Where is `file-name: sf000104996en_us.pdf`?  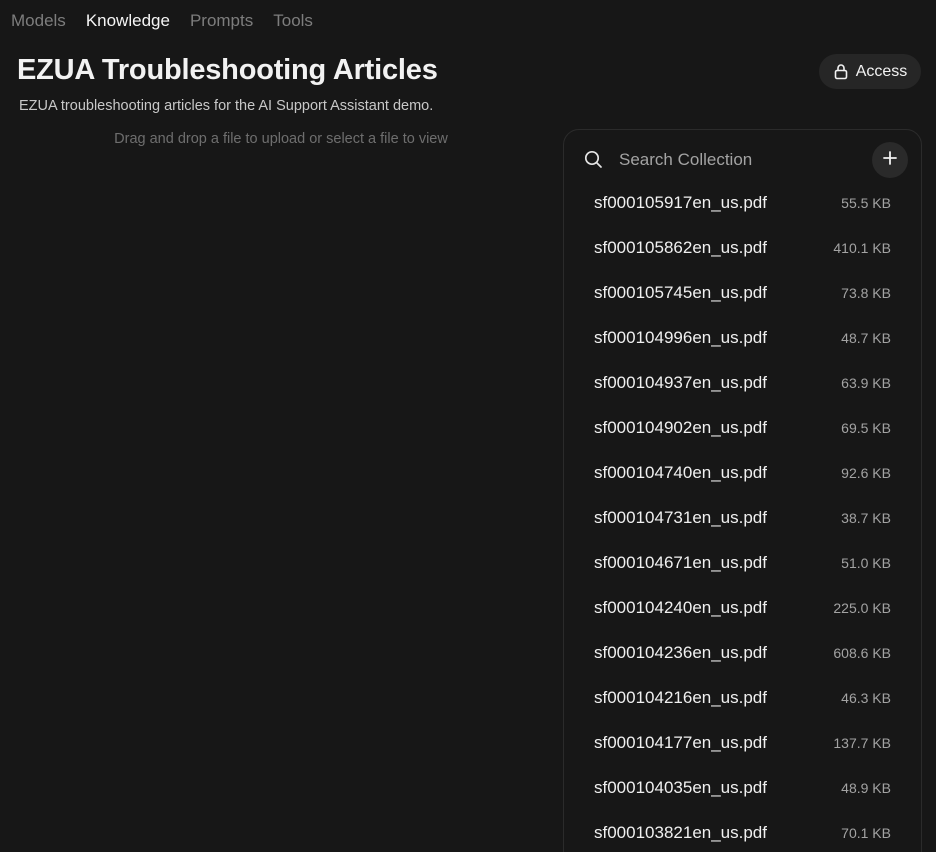 file-name: sf000104996en_us.pdf is located at coordinates (680, 337).